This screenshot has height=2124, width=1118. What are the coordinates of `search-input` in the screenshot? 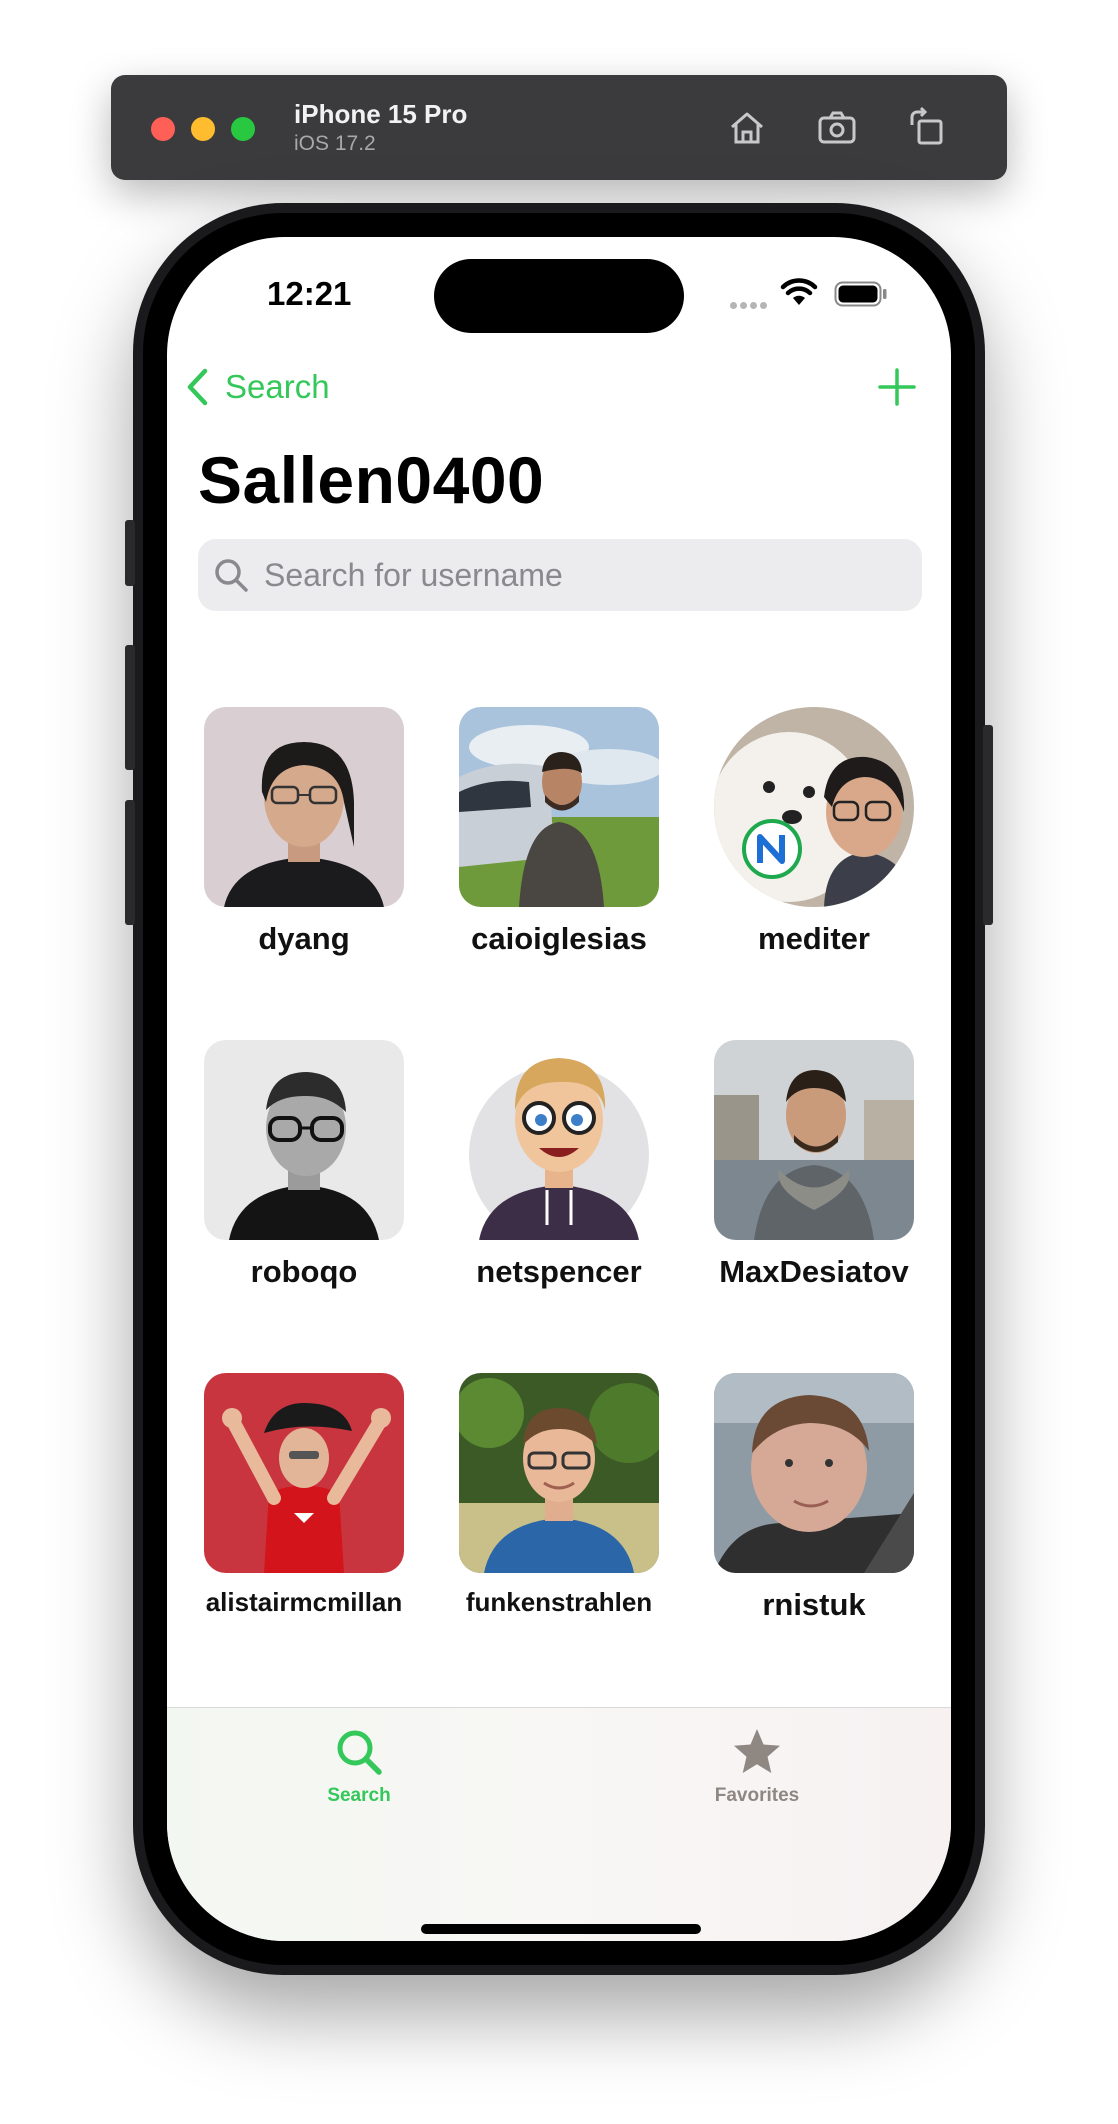 It's located at (574, 575).